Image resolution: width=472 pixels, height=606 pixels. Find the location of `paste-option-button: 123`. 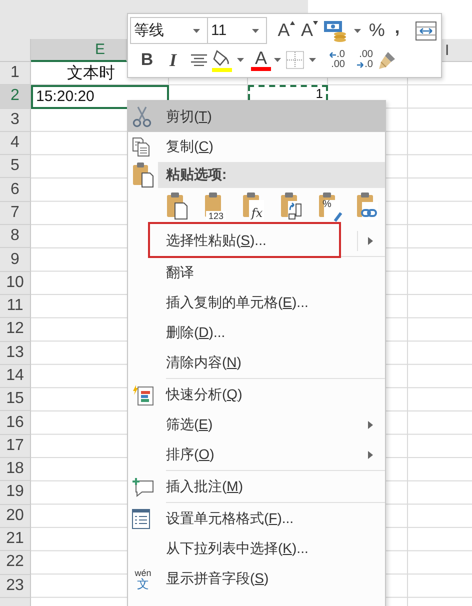

paste-option-button: 123 is located at coordinates (216, 207).